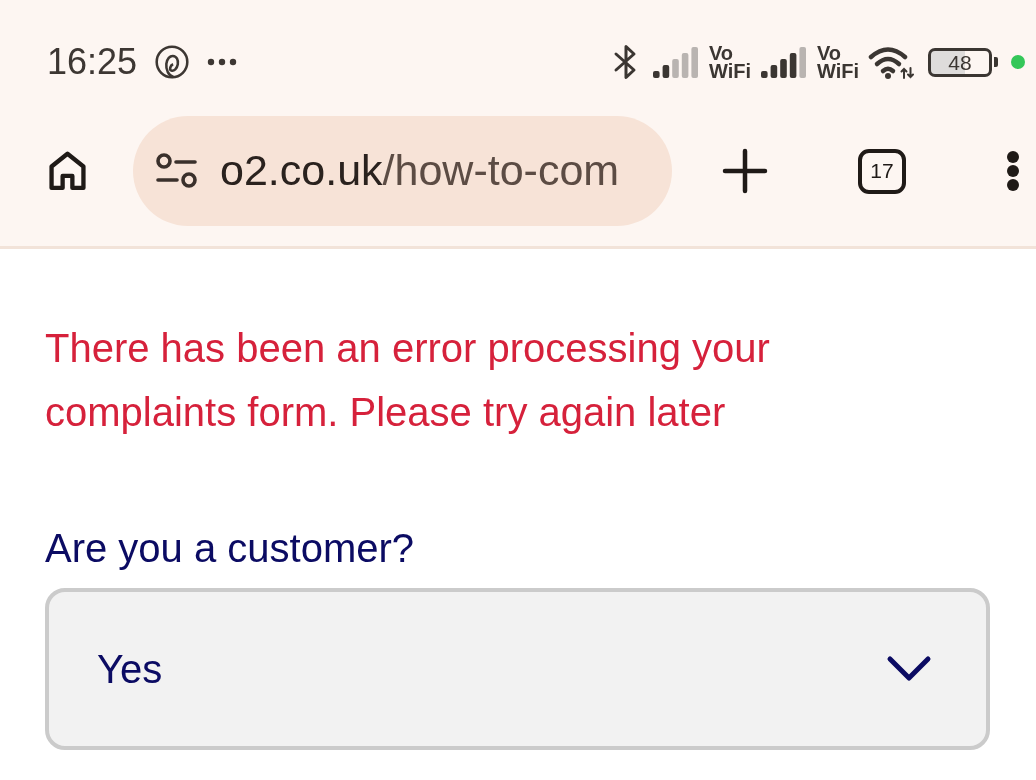  I want to click on more-dots-icon, so click(222, 62).